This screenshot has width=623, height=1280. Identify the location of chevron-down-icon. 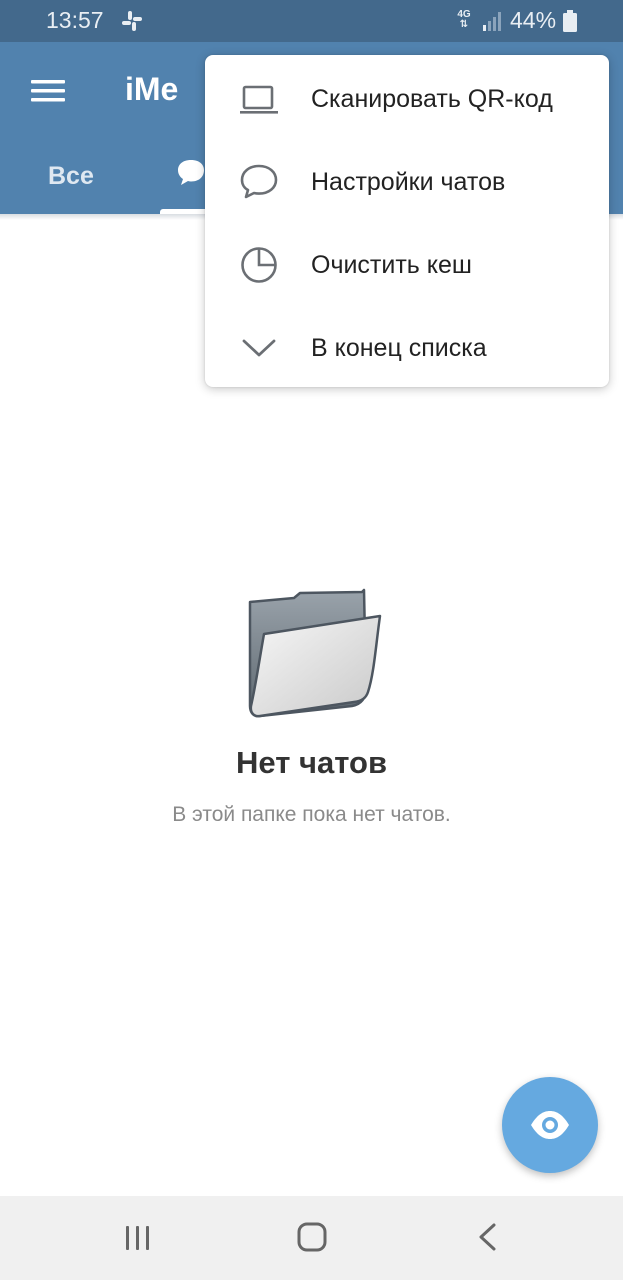
(259, 348).